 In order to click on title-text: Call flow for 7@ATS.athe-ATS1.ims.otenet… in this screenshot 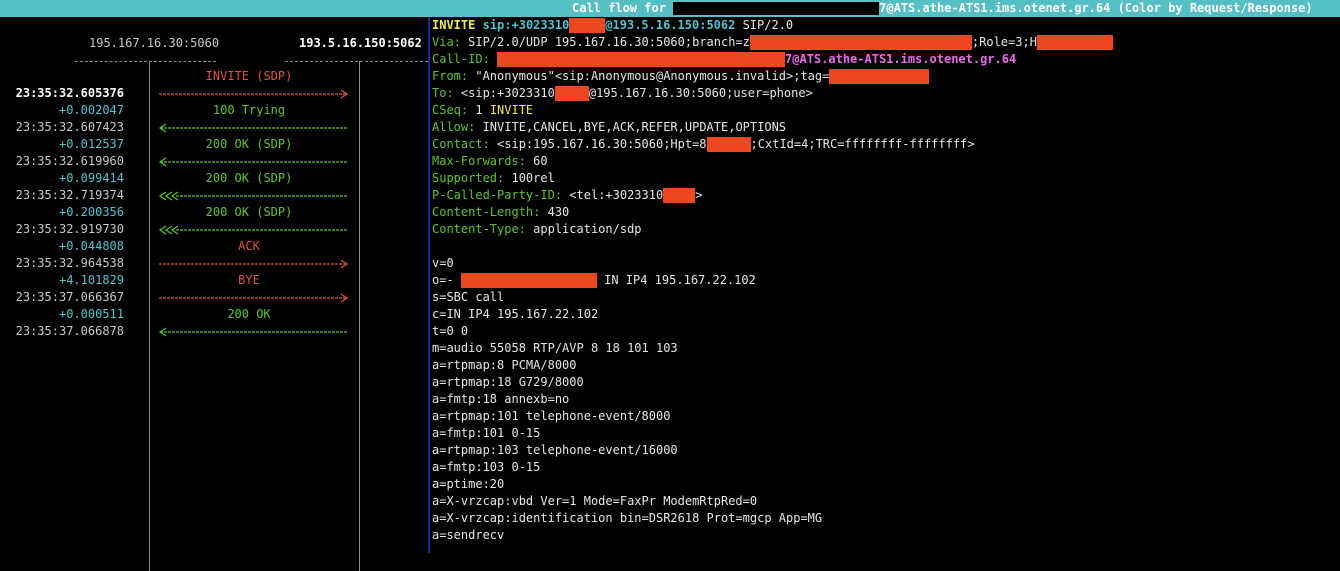, I will do `click(942, 8)`.